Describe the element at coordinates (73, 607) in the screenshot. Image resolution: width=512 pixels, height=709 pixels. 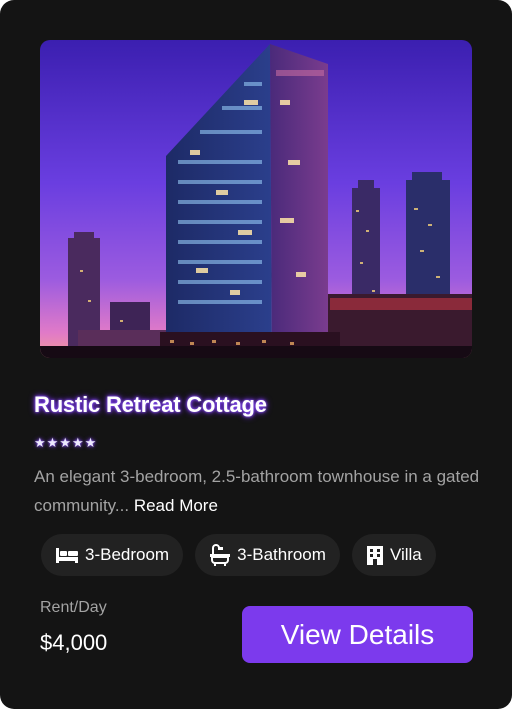
I see `rent-label: Rent/Day` at that location.